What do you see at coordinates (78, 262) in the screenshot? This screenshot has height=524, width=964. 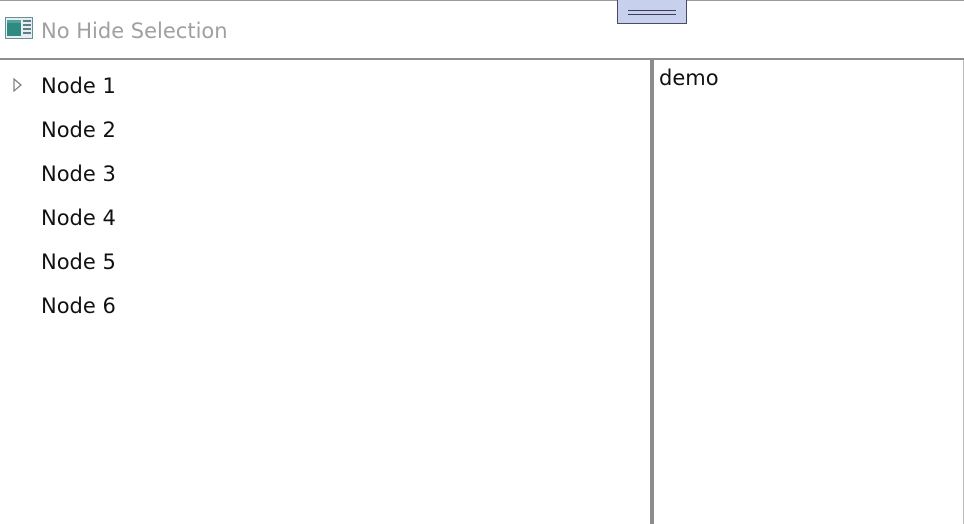 I see `tree-node-label: Node 5` at bounding box center [78, 262].